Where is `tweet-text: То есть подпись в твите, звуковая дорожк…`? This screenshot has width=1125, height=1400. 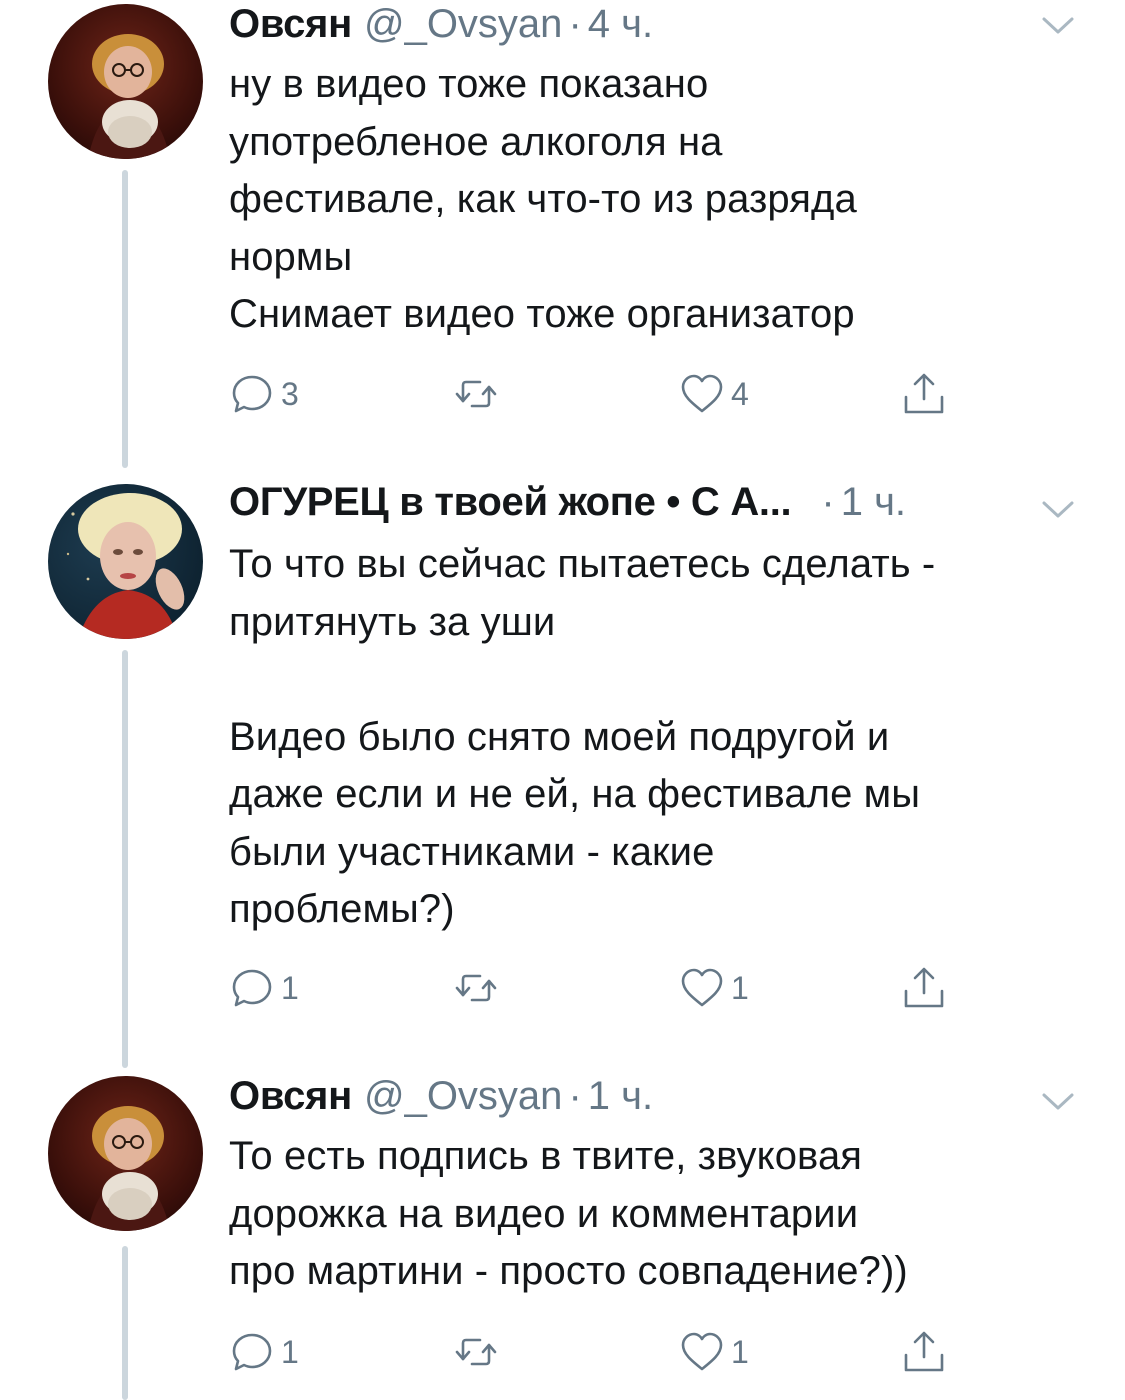
tweet-text: То есть подпись в твите, звуковая дорожк… is located at coordinates (568, 1213).